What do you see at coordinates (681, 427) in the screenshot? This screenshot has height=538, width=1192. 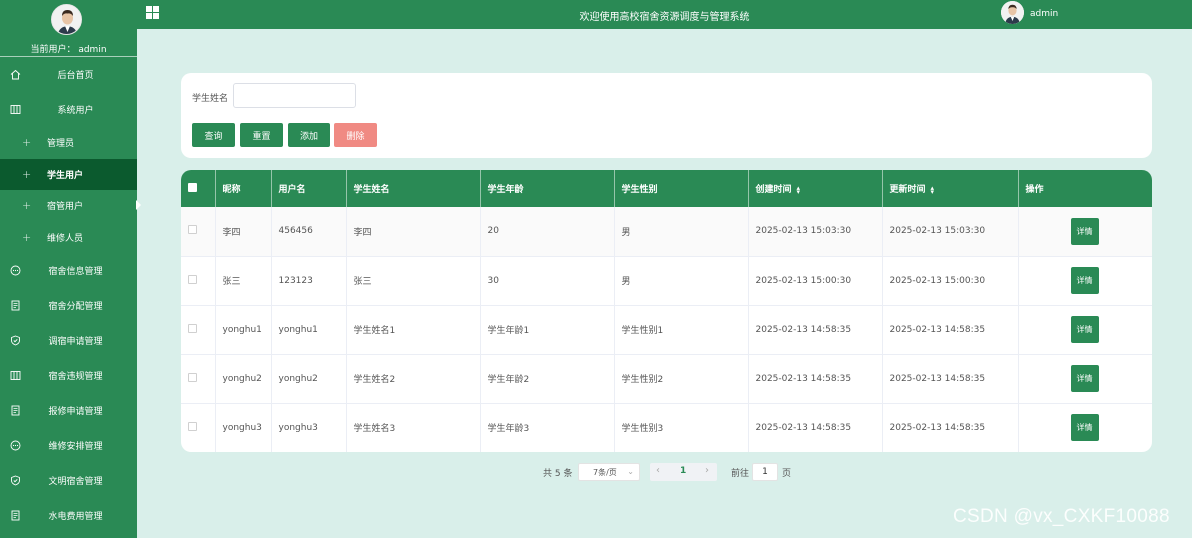 I see `table-cell: 学生性别3` at bounding box center [681, 427].